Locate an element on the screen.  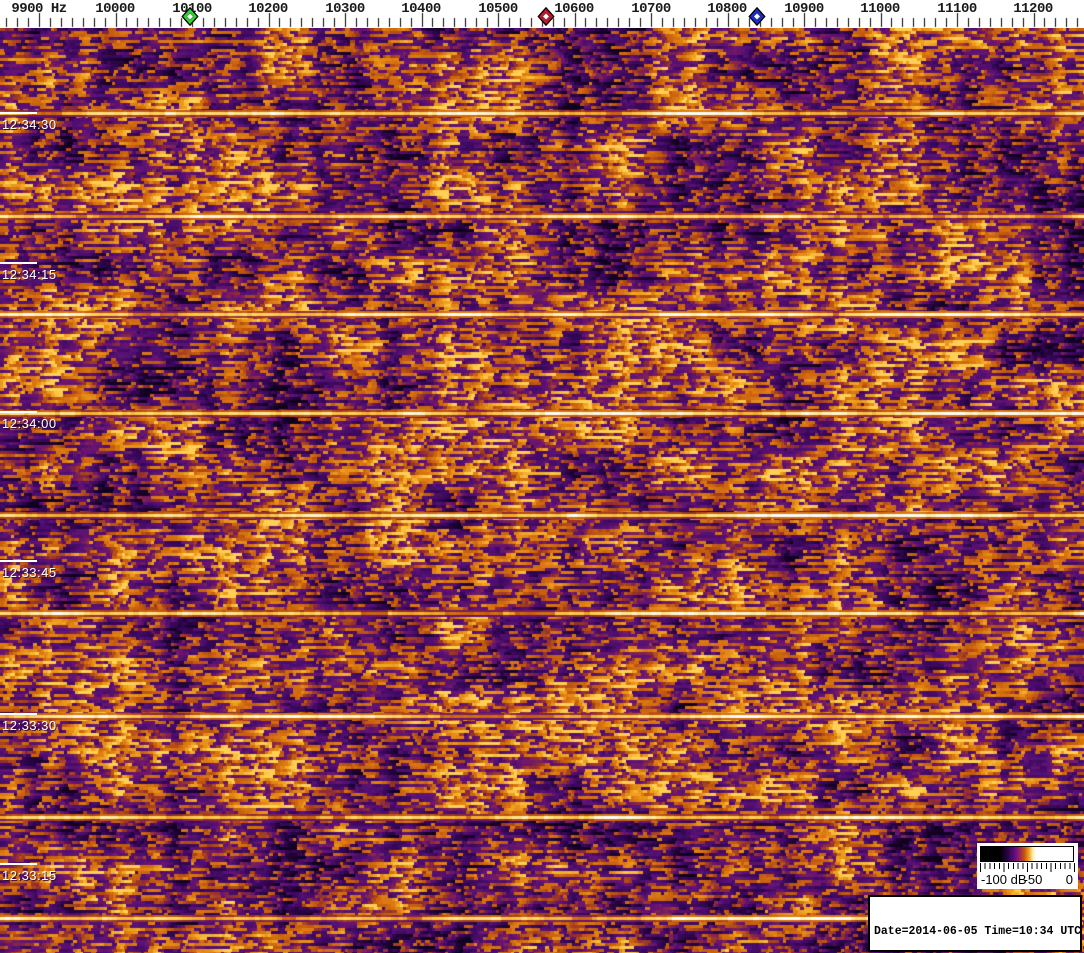
freq-axis-label-9900-Hz: 9900 Hz is located at coordinates (39, 9).